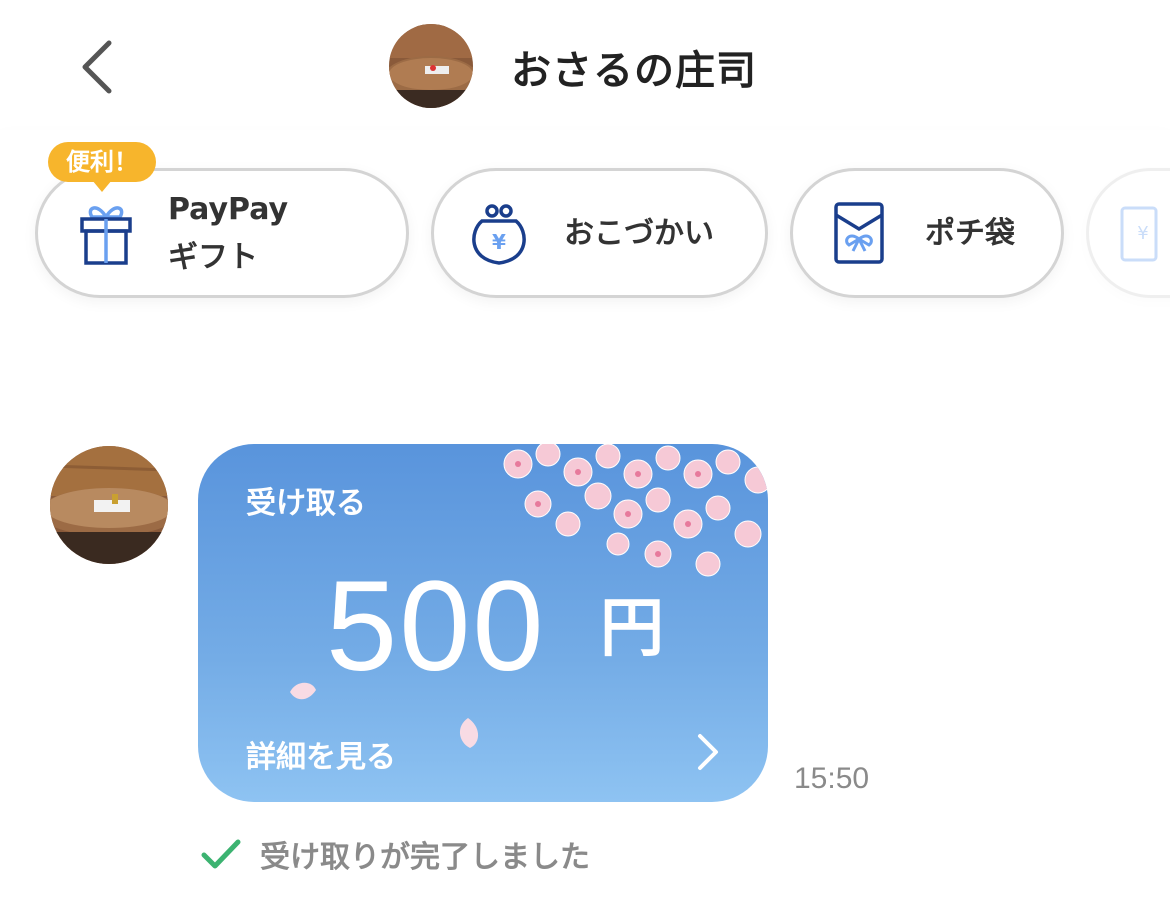  I want to click on checkmark-icon, so click(221, 854).